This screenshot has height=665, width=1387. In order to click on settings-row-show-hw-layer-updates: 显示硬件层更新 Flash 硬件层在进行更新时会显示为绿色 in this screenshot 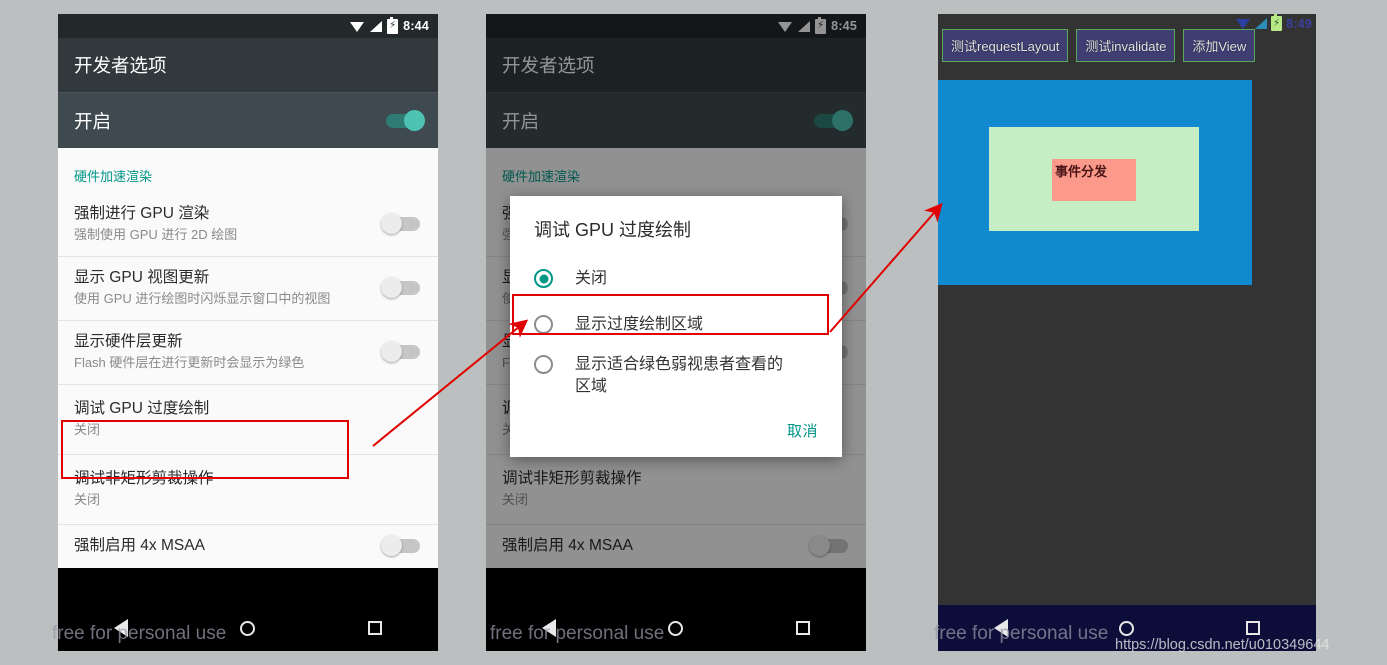, I will do `click(248, 352)`.